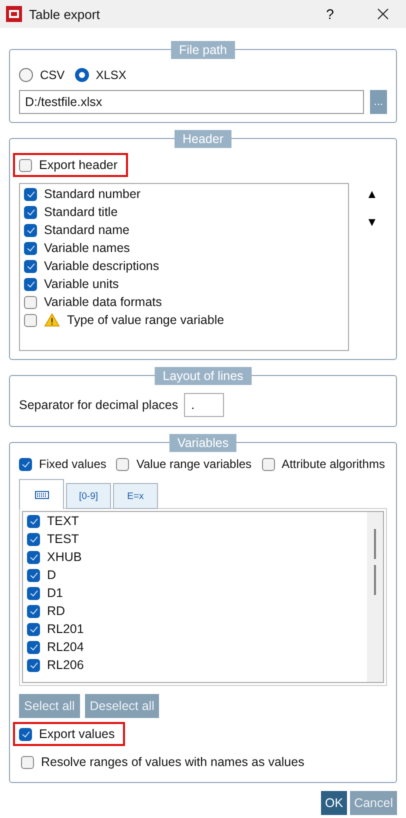 Image resolution: width=406 pixels, height=818 pixels. I want to click on group-legend: Header, so click(203, 139).